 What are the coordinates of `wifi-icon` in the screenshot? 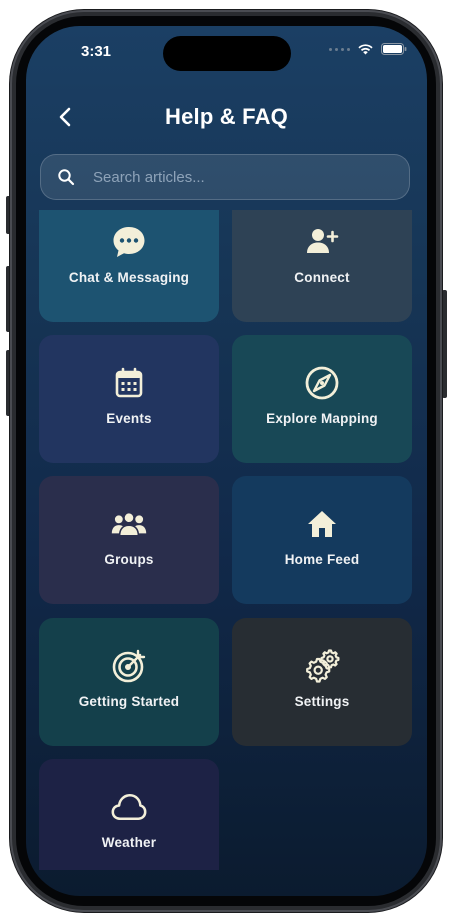 It's located at (365, 49).